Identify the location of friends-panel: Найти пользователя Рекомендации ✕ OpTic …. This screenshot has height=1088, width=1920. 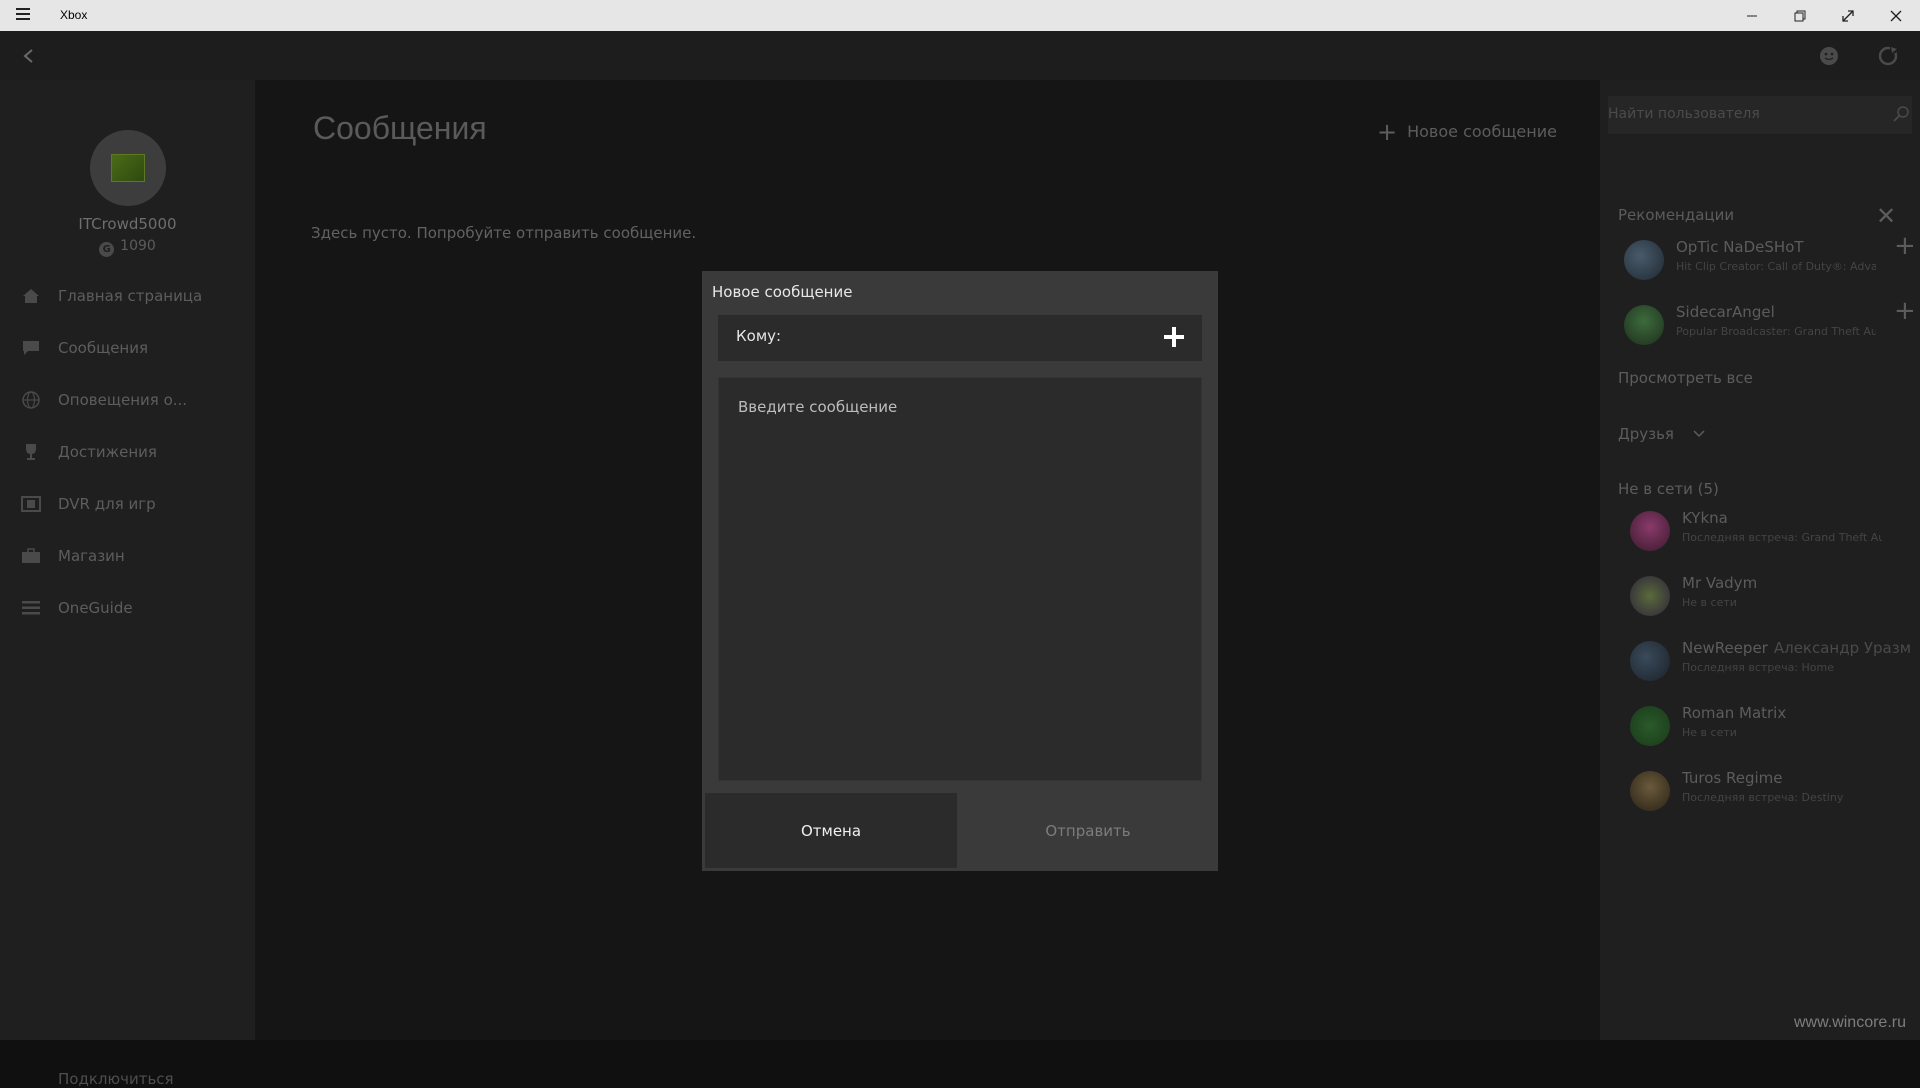
(1760, 560).